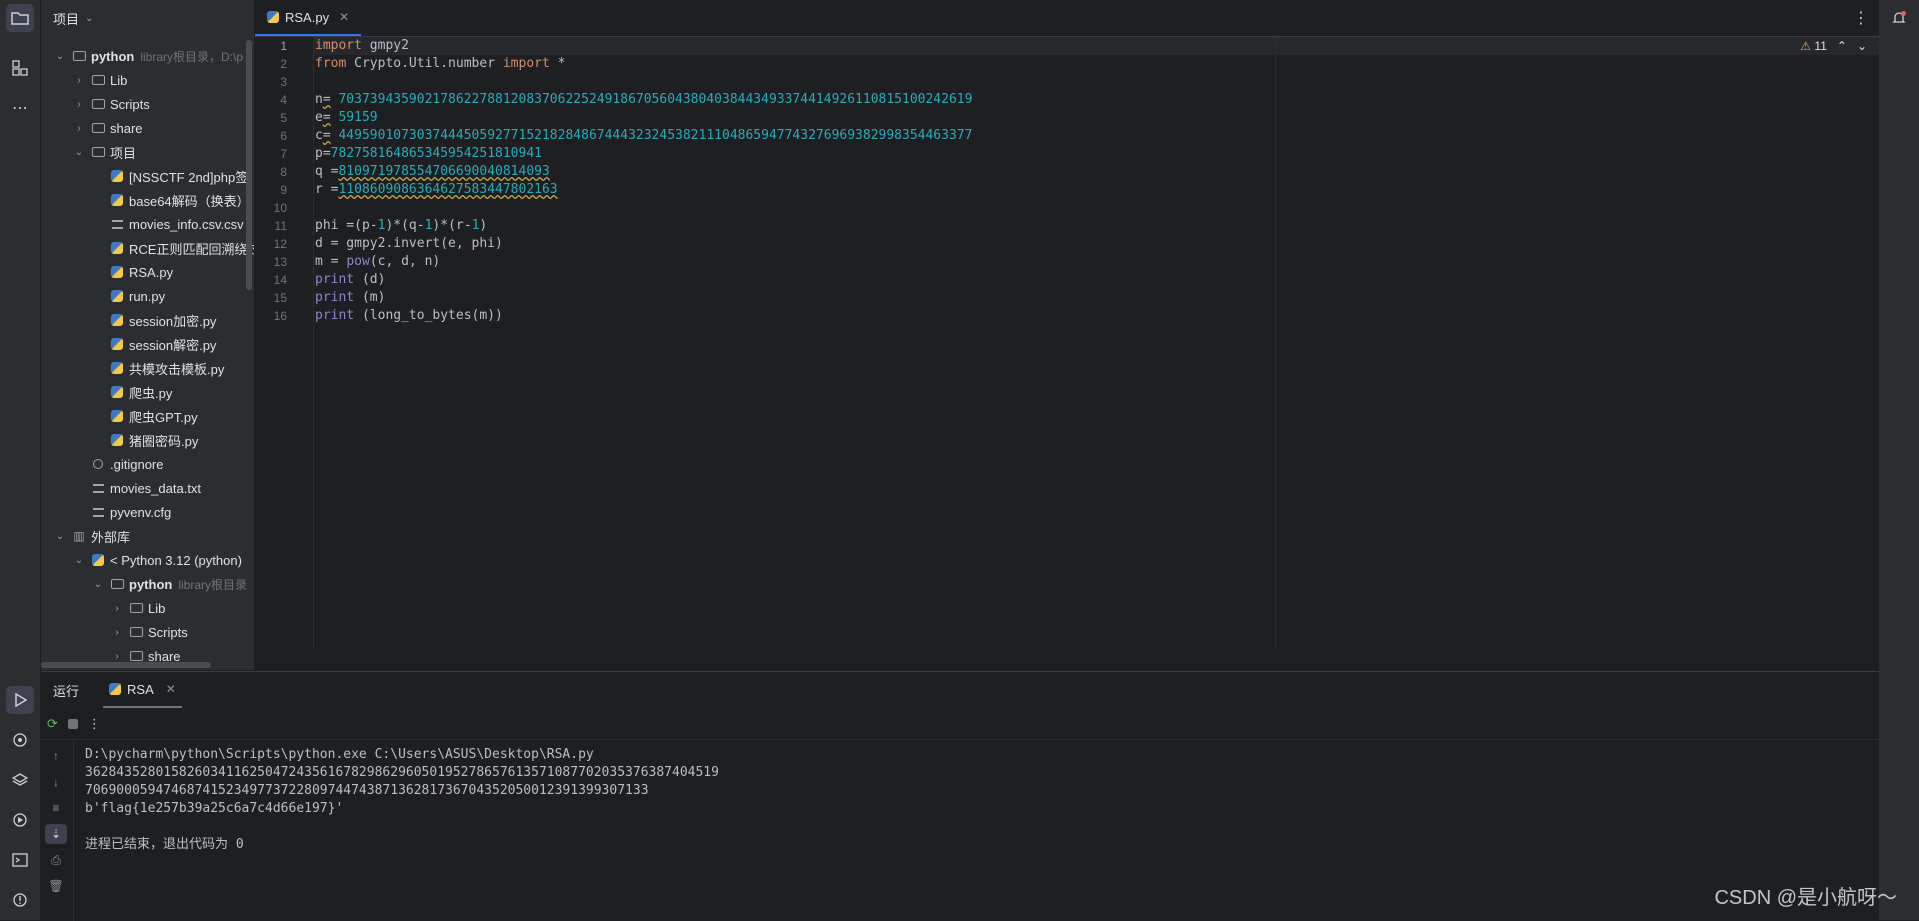  What do you see at coordinates (147, 128) in the screenshot?
I see `tree-item: › share` at bounding box center [147, 128].